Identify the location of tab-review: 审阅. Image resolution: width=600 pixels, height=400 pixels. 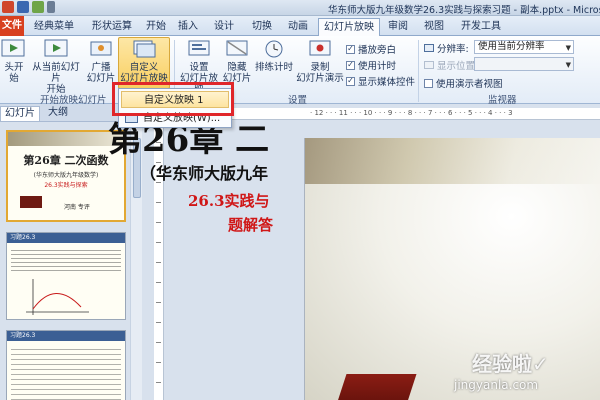
(398, 27).